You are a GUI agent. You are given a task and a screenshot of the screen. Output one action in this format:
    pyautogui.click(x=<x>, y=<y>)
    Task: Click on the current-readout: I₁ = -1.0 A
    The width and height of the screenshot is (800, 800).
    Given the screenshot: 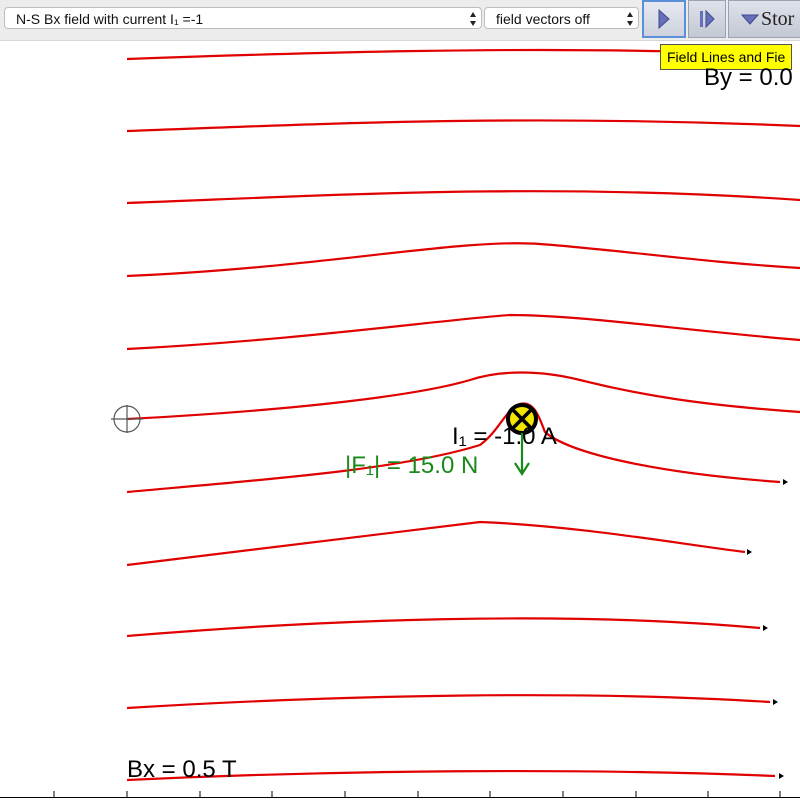 What is the action you would take?
    pyautogui.click(x=504, y=436)
    